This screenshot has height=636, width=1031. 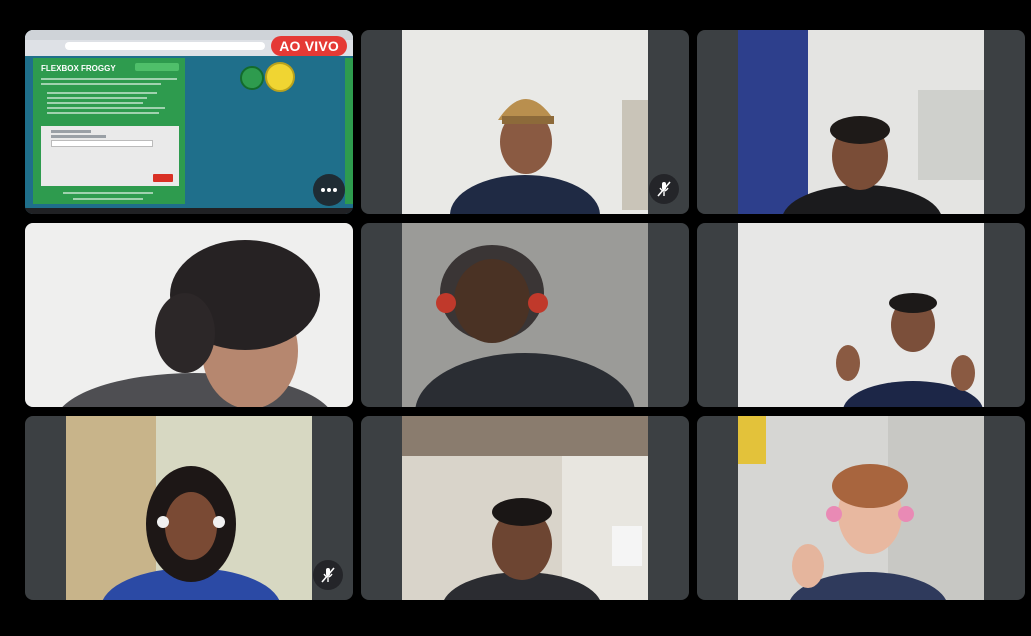 I want to click on frog-icon, so click(x=252, y=78).